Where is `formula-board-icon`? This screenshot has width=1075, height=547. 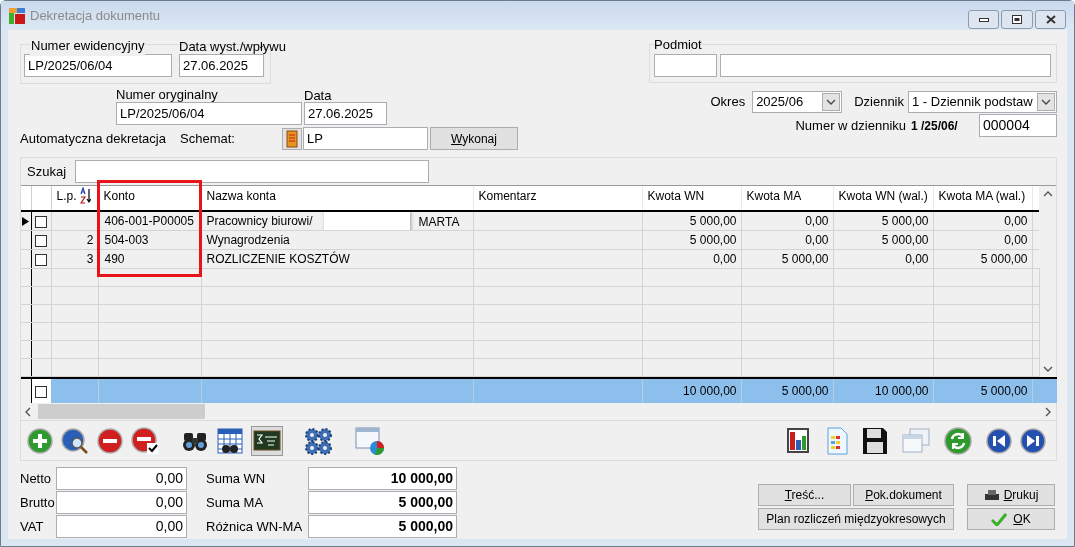
formula-board-icon is located at coordinates (267, 440).